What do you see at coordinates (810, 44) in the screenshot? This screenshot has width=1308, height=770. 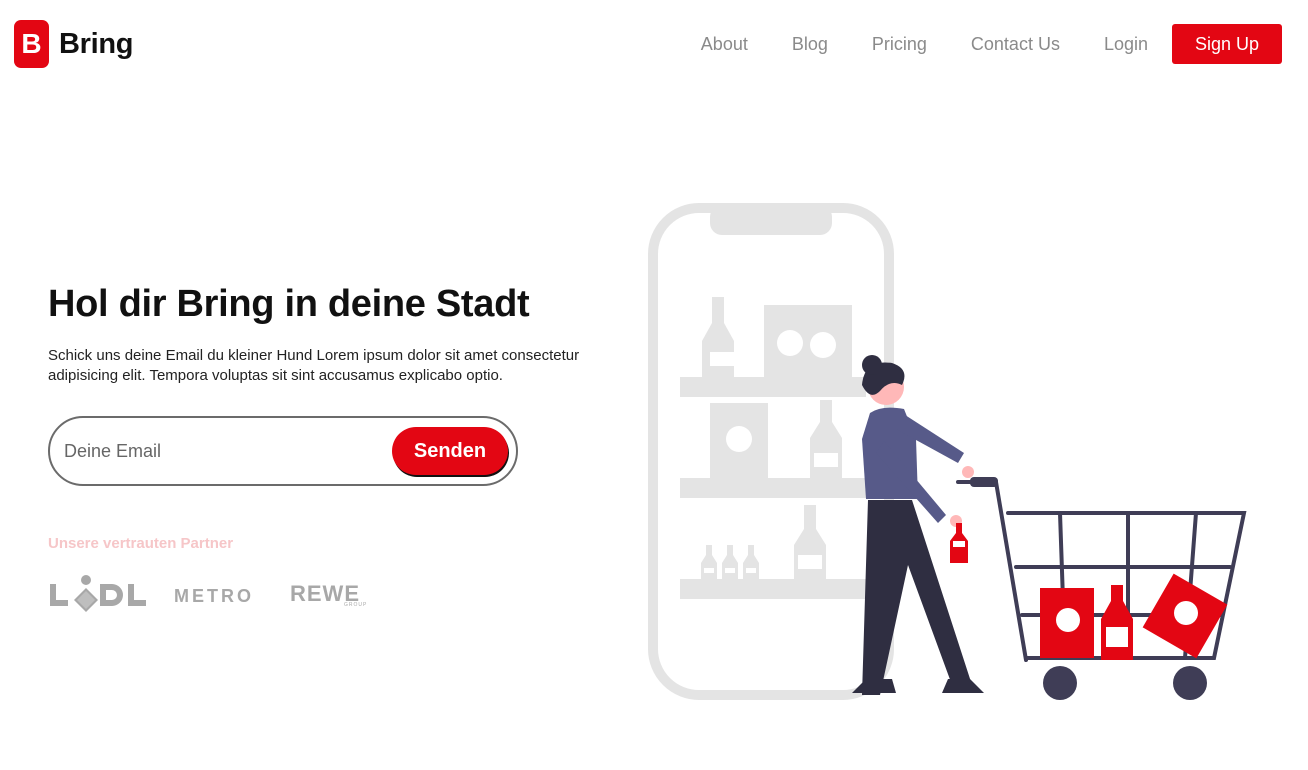 I see `nav-link-blog: Blog` at bounding box center [810, 44].